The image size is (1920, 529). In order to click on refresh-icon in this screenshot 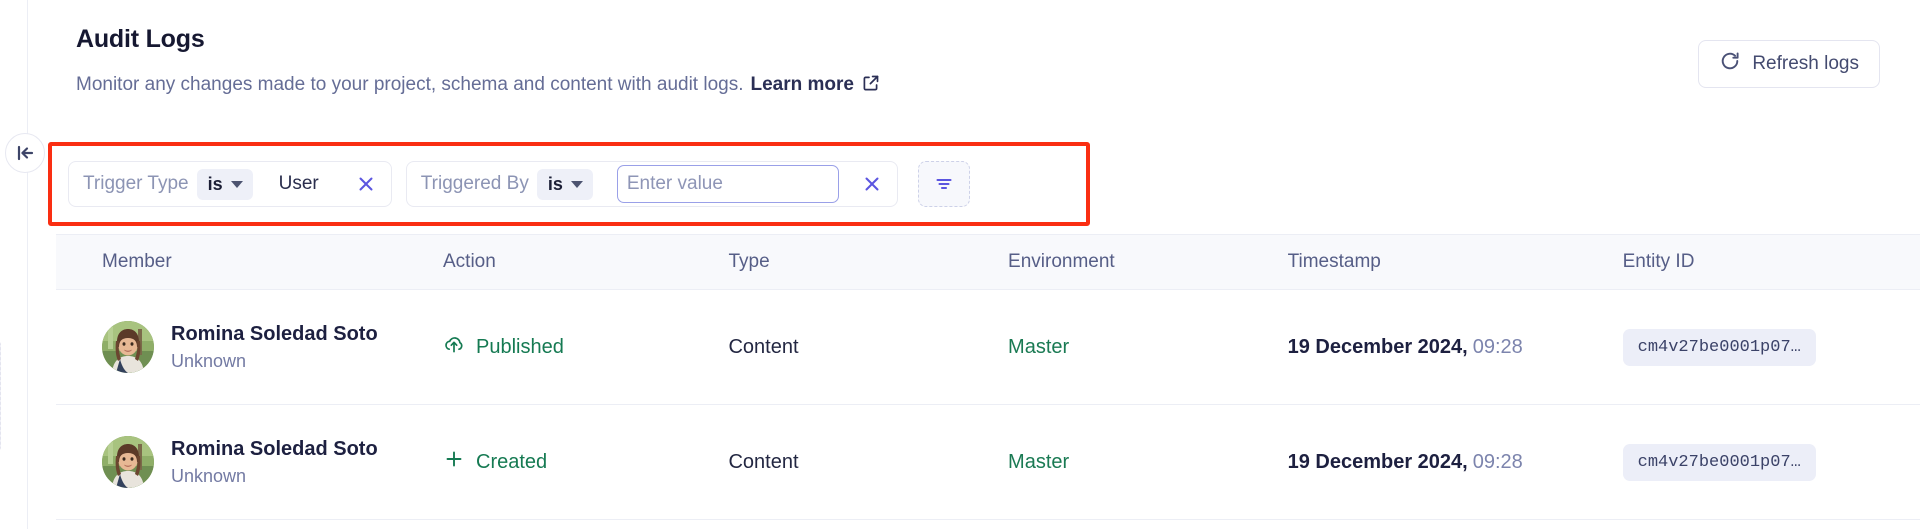, I will do `click(1730, 64)`.